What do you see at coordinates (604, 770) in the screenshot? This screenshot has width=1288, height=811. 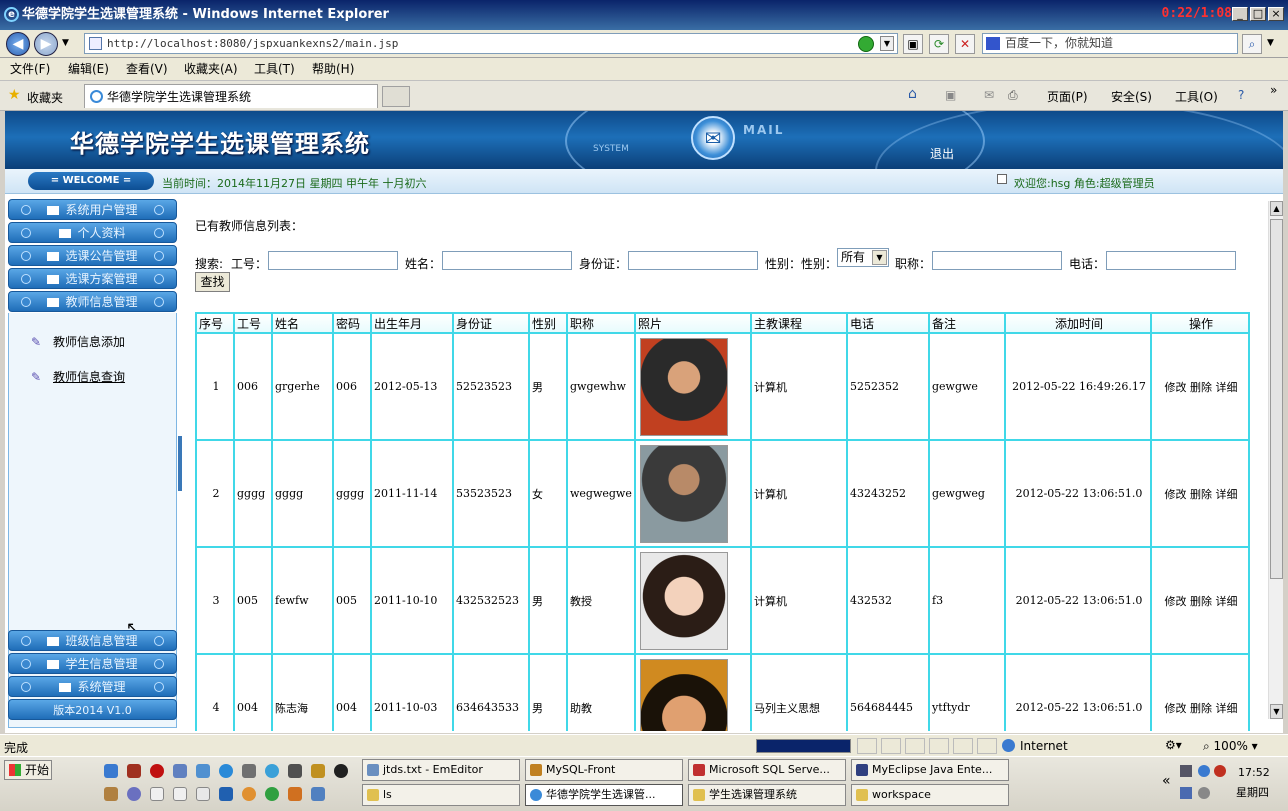 I see `task-mysql-front: MySQL-Front` at bounding box center [604, 770].